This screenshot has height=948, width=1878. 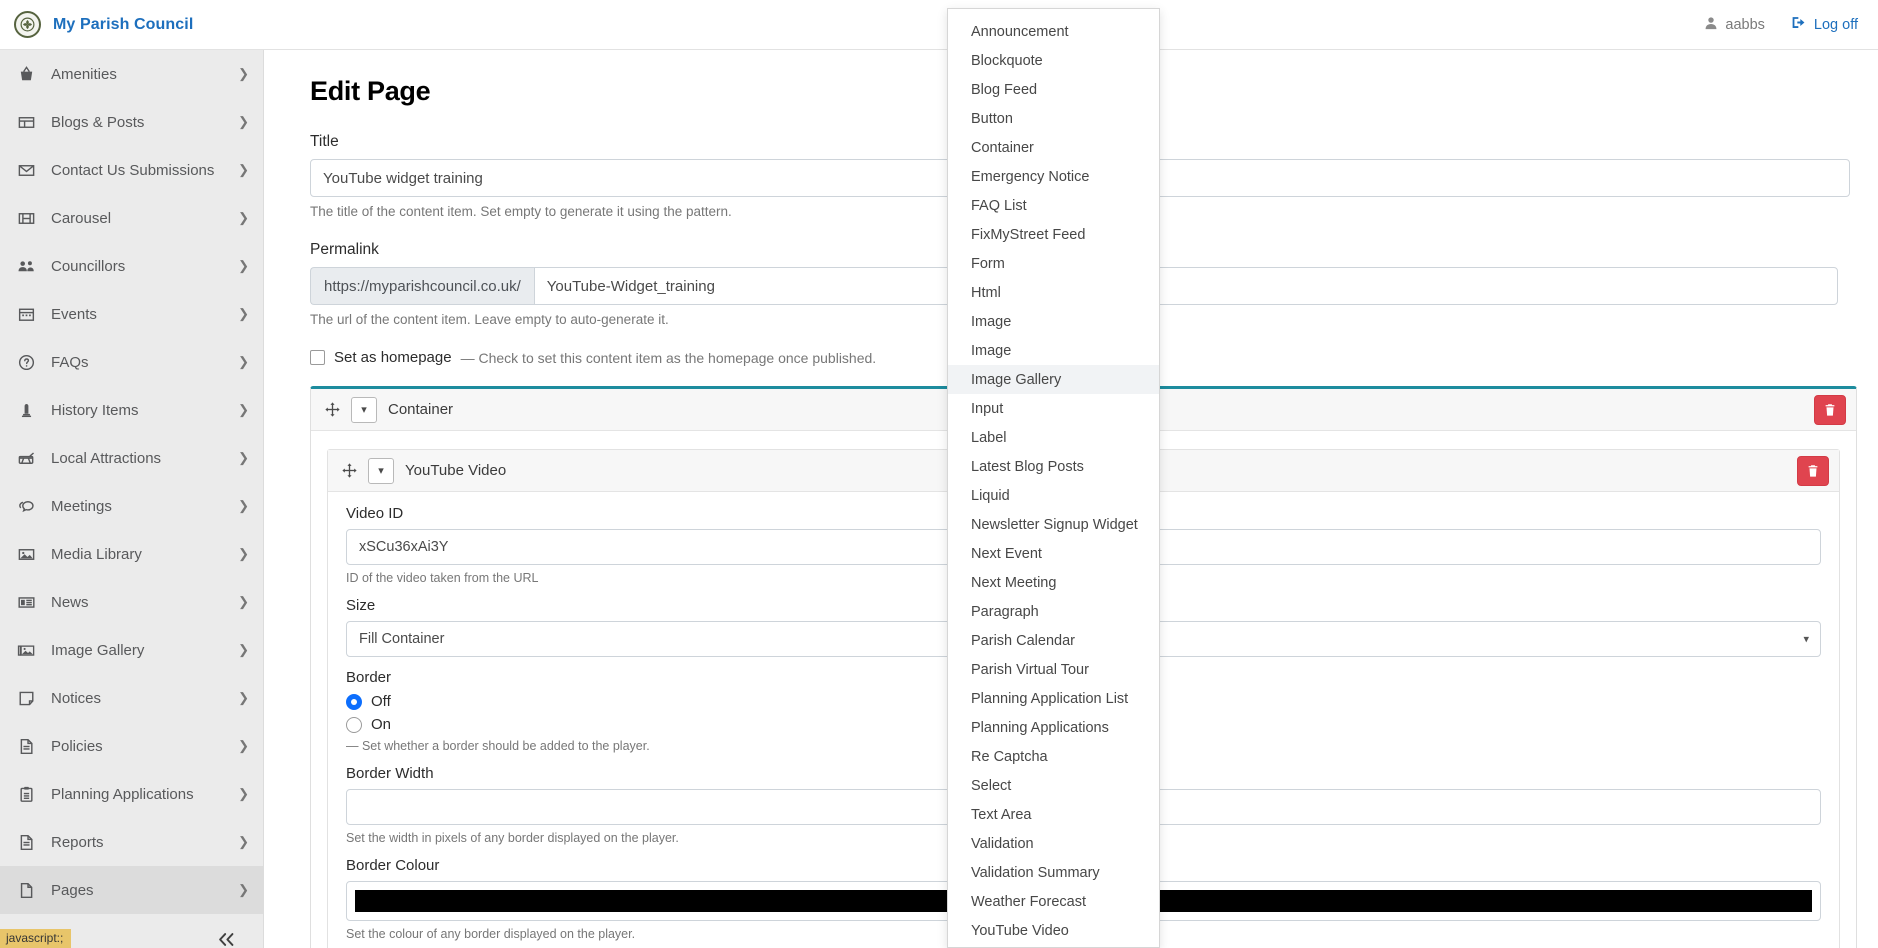 What do you see at coordinates (1053, 118) in the screenshot?
I see `dropdown-item: Button` at bounding box center [1053, 118].